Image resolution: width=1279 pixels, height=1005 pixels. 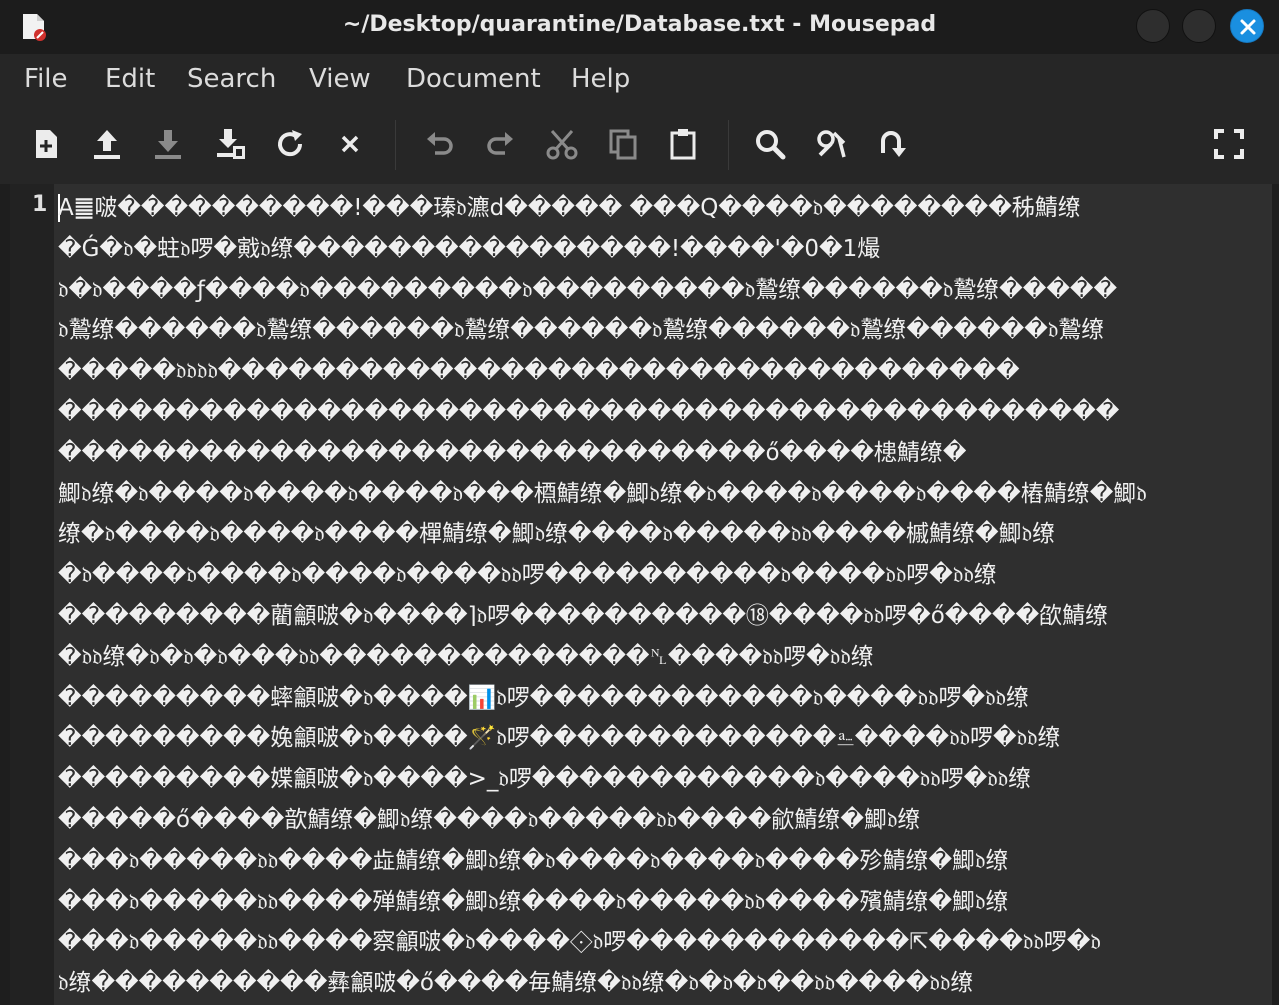 I want to click on cut-button, so click(x=562, y=144).